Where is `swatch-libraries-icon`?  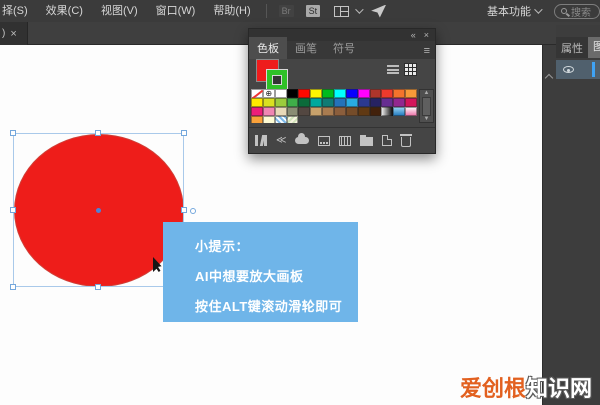 swatch-libraries-icon is located at coordinates (261, 140).